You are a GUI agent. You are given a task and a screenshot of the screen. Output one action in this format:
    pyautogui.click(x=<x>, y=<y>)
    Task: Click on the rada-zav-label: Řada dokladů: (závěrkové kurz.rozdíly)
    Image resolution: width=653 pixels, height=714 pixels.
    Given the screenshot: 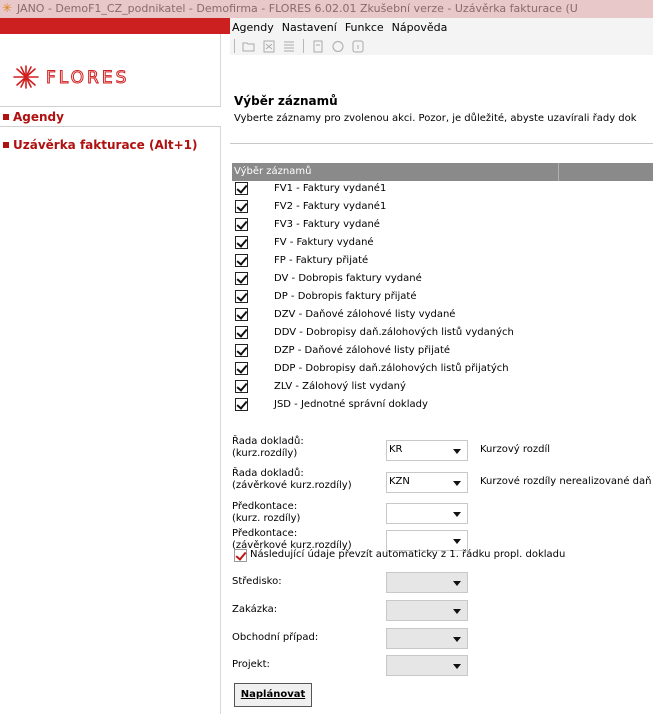 What is the action you would take?
    pyautogui.click(x=292, y=480)
    